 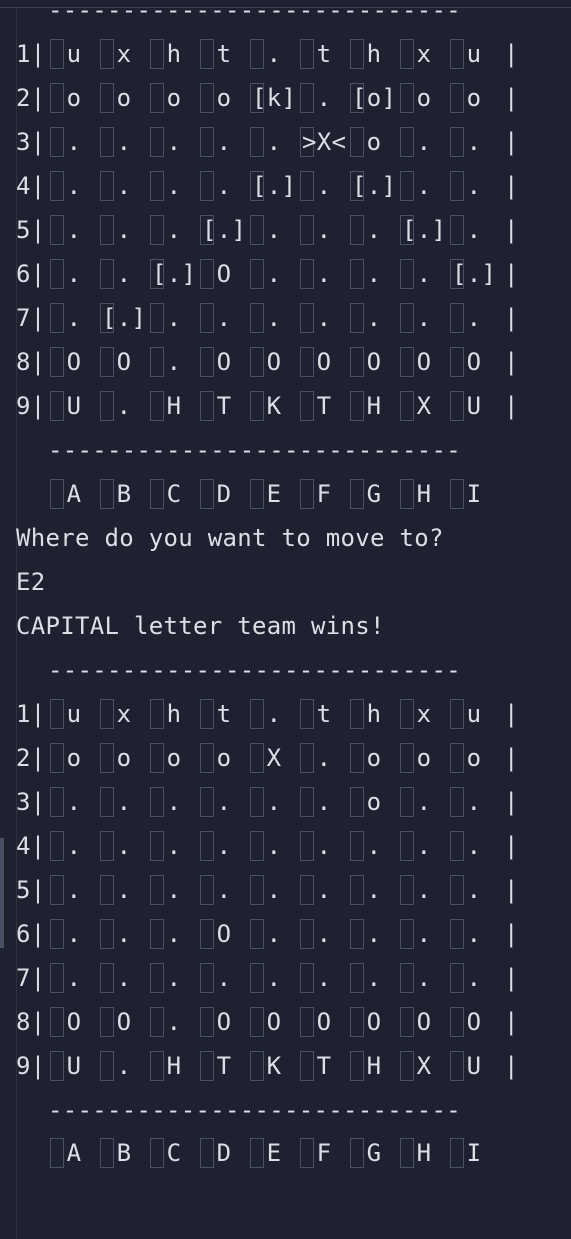 I want to click on board-row: 5|......... |, so click(x=291, y=890).